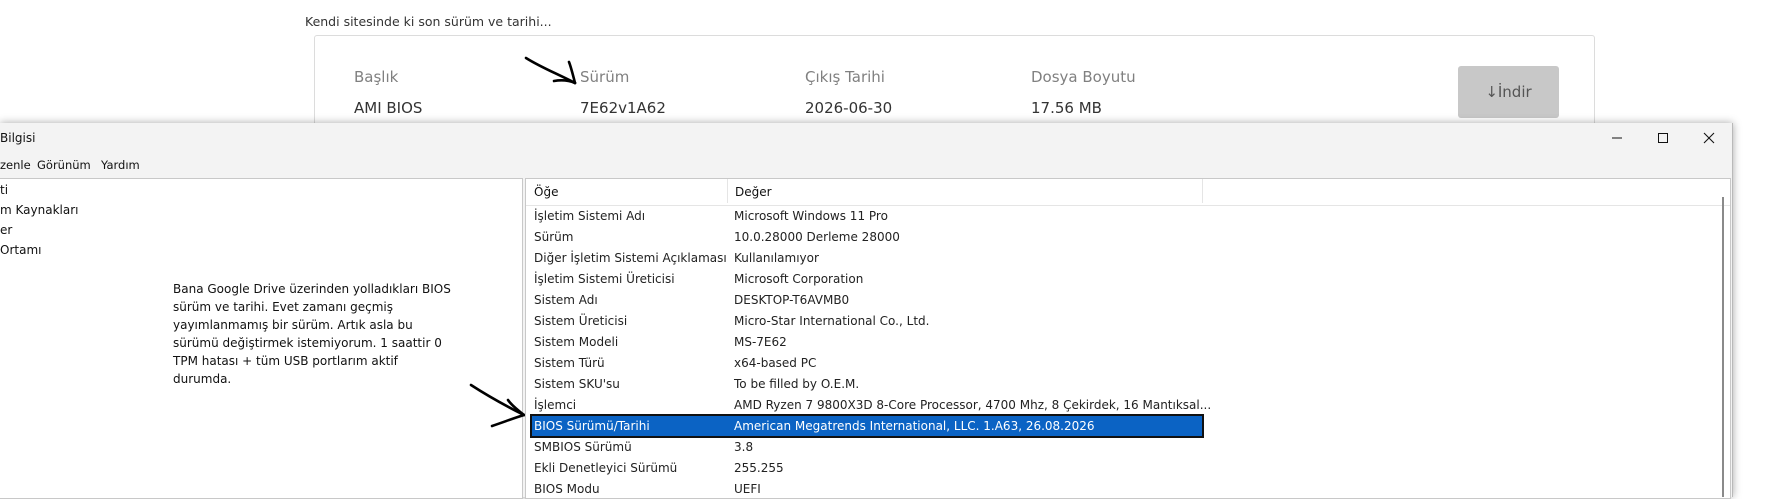 Image resolution: width=1778 pixels, height=499 pixels. Describe the element at coordinates (120, 165) in the screenshot. I see `menu-help: Yardım` at that location.